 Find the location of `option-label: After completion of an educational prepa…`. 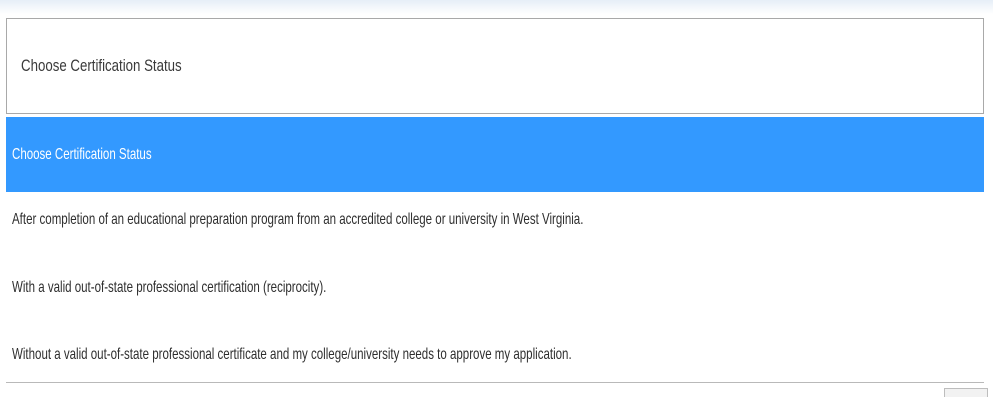

option-label: After completion of an educational prepa… is located at coordinates (298, 219).